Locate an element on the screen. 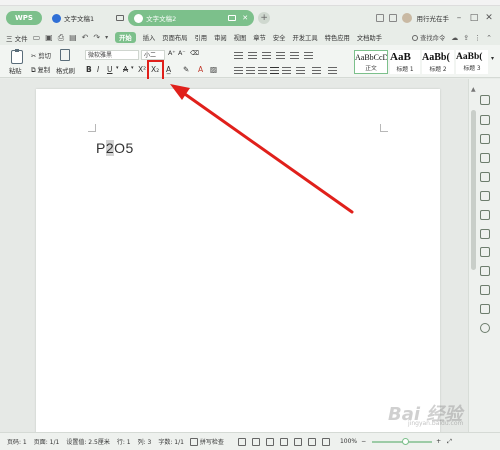 The width and height of the screenshot is (500, 450). grid-icon is located at coordinates (392, 18).